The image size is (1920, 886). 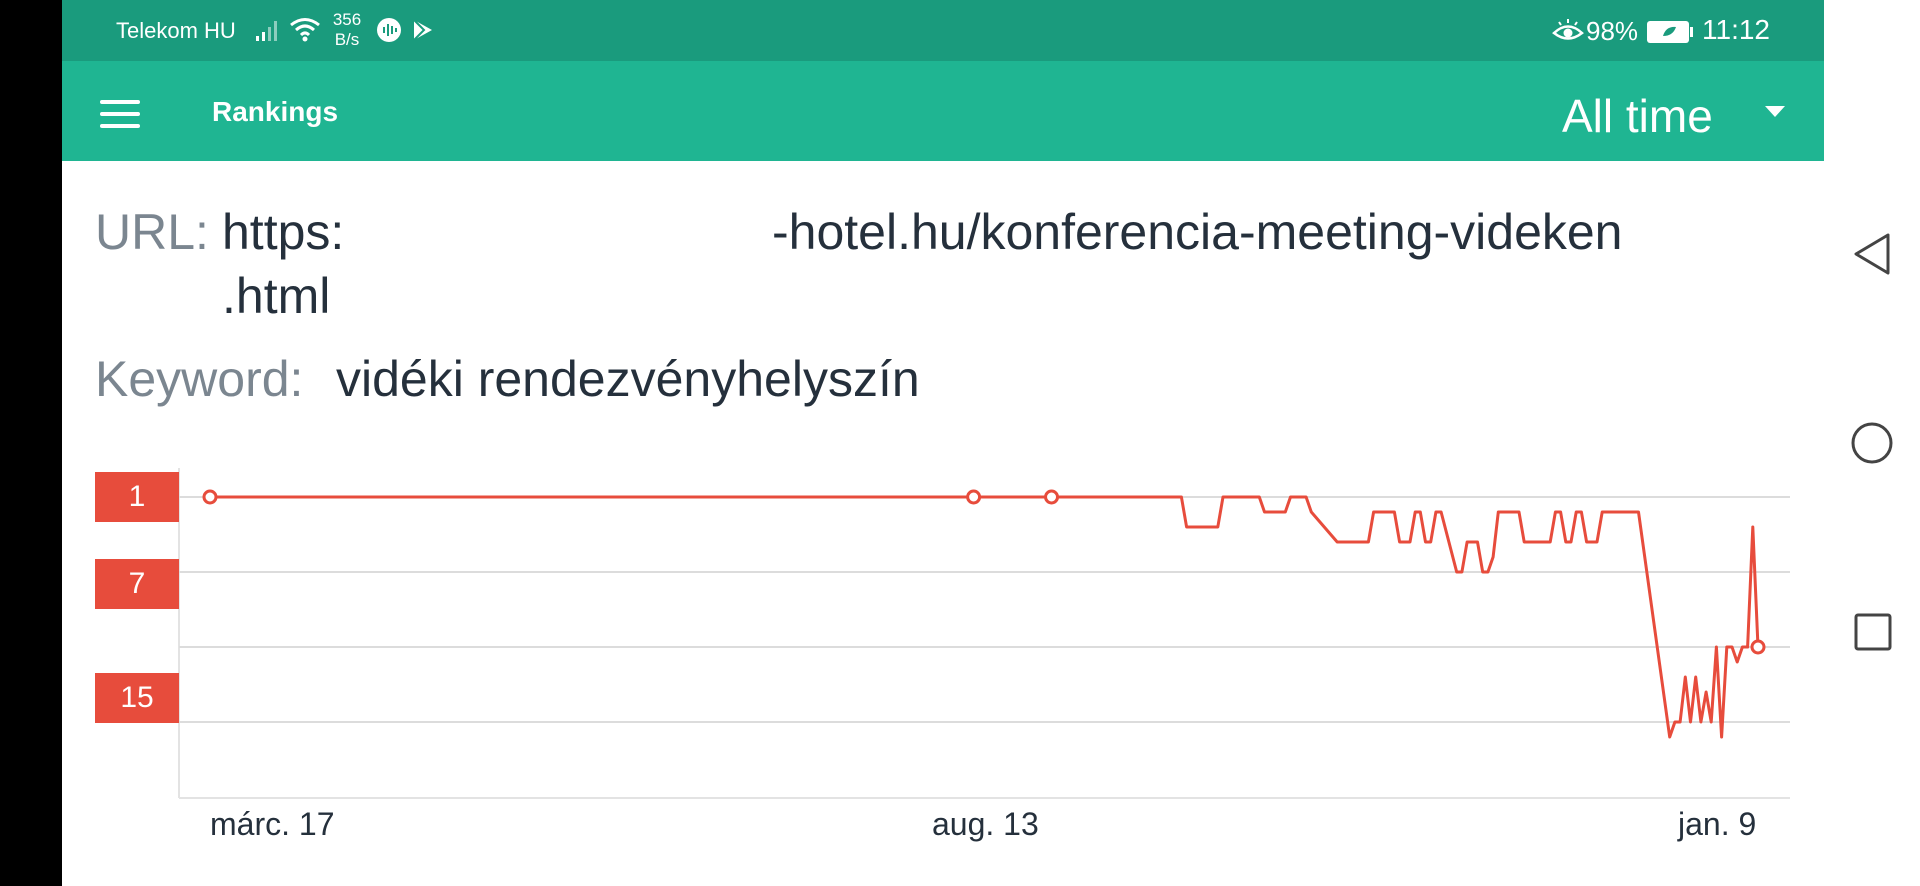 I want to click on x-tick-label: márc. 17, so click(x=272, y=824).